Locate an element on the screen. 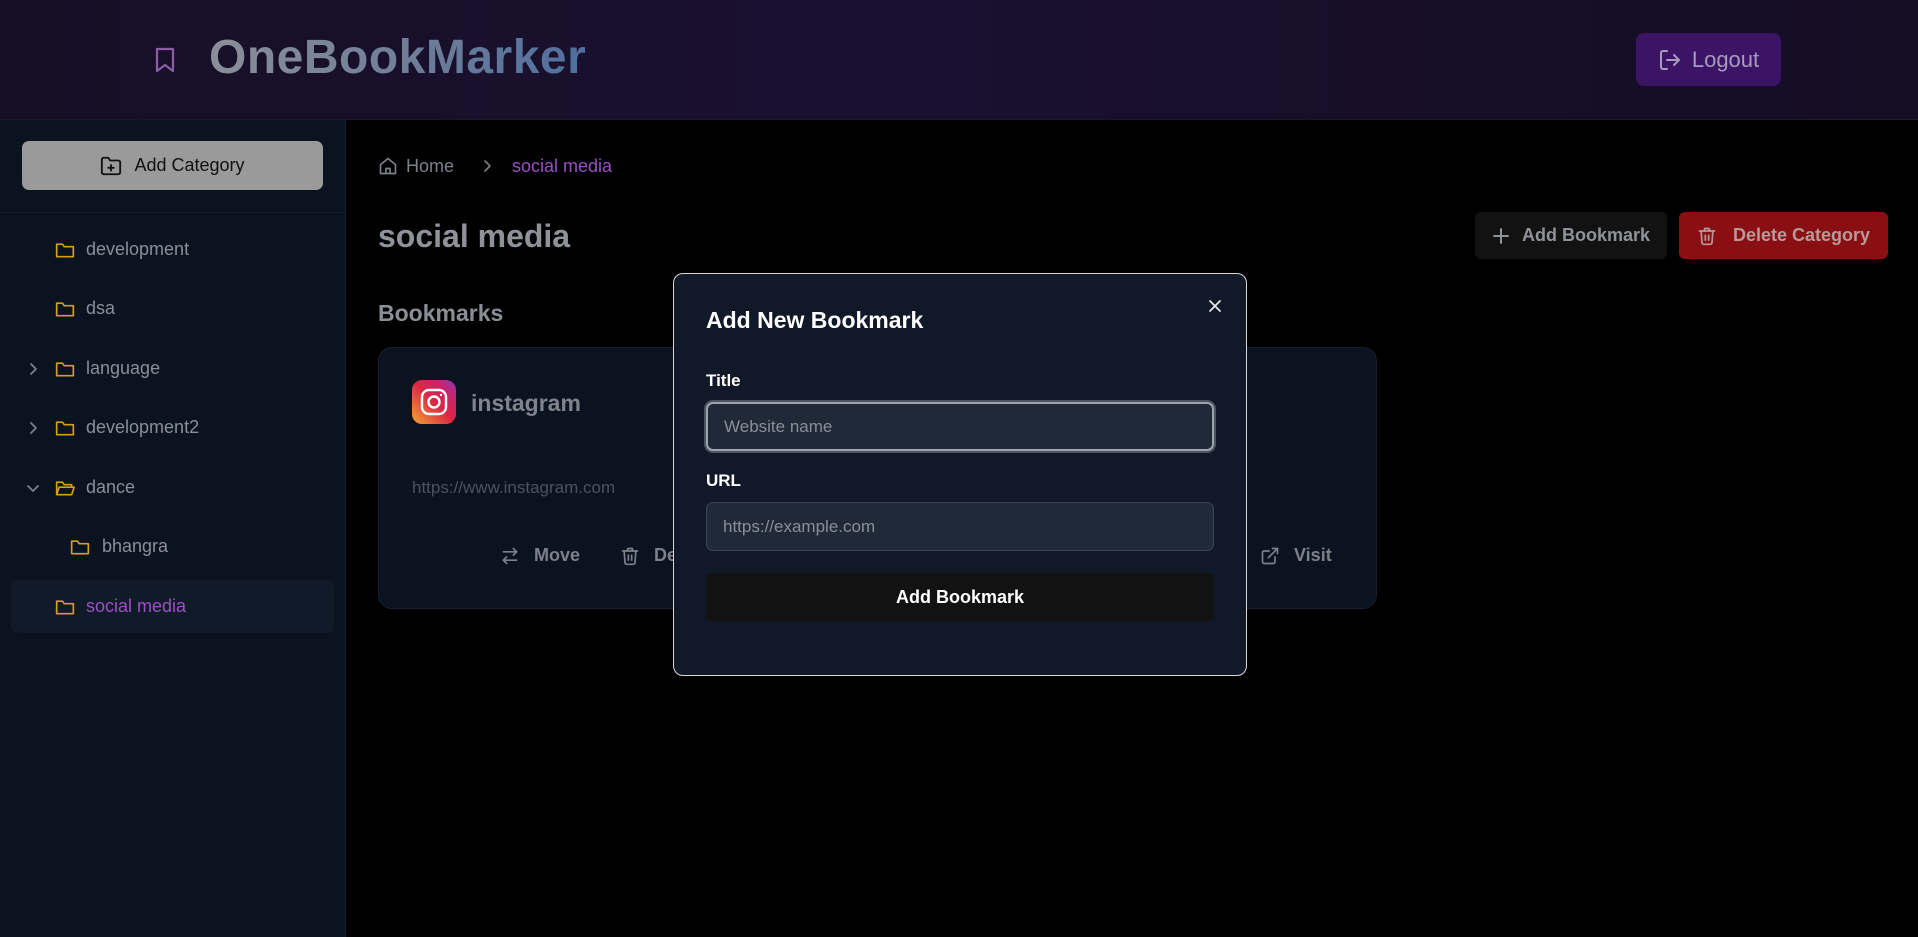 The width and height of the screenshot is (1918, 937). sidebar-item-label: dsa is located at coordinates (101, 308).